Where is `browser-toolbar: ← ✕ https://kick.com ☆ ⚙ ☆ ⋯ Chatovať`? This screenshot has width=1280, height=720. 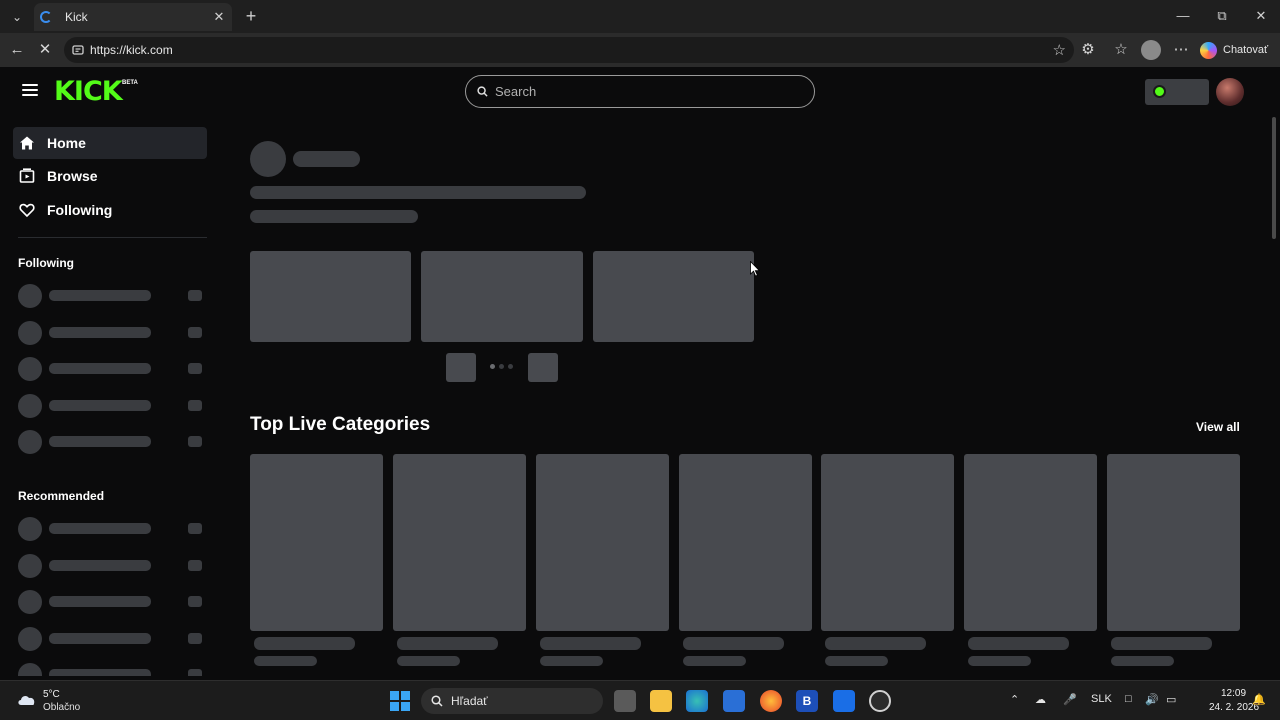 browser-toolbar: ← ✕ https://kick.com ☆ ⚙ ☆ ⋯ Chatovať is located at coordinates (640, 50).